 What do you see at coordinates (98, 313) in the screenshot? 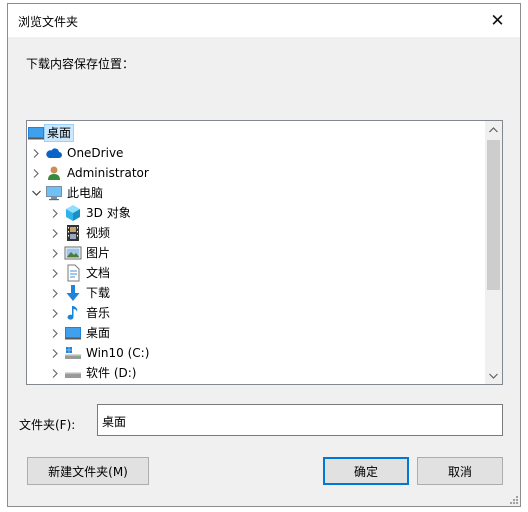
I see `tree-item-label: 音乐` at bounding box center [98, 313].